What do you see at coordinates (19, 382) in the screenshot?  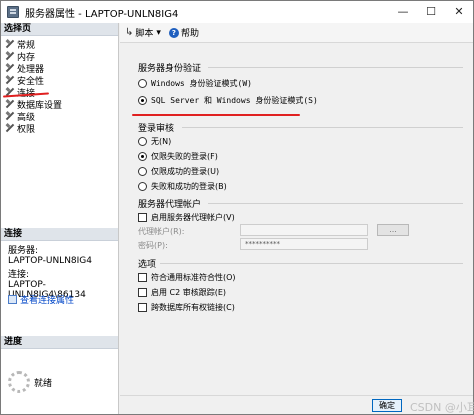 I see `progress-spinner-icon` at bounding box center [19, 382].